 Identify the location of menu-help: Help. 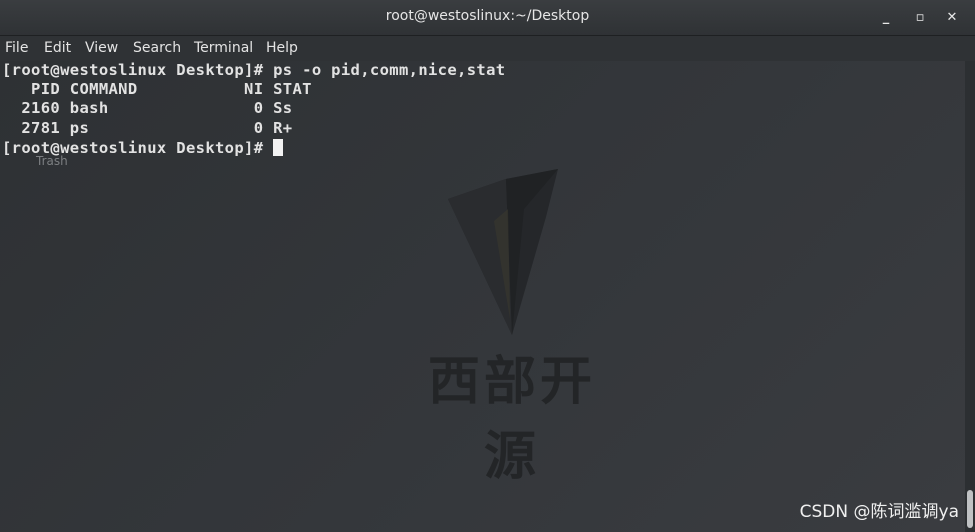
(282, 48).